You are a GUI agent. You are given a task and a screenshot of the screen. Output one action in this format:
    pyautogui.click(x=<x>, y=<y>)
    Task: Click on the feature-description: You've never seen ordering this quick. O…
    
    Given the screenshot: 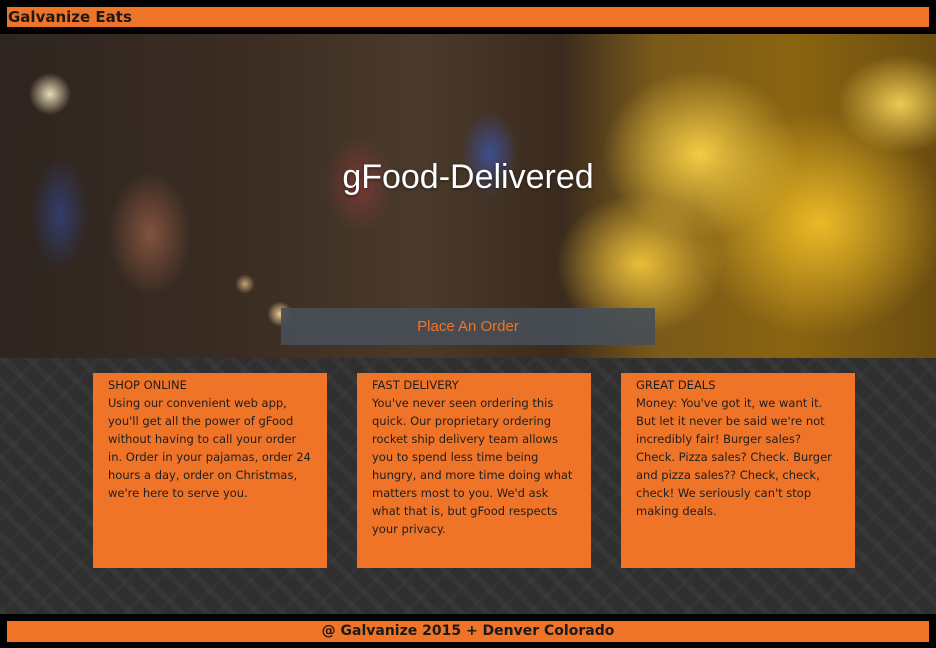 What is the action you would take?
    pyautogui.click(x=472, y=466)
    